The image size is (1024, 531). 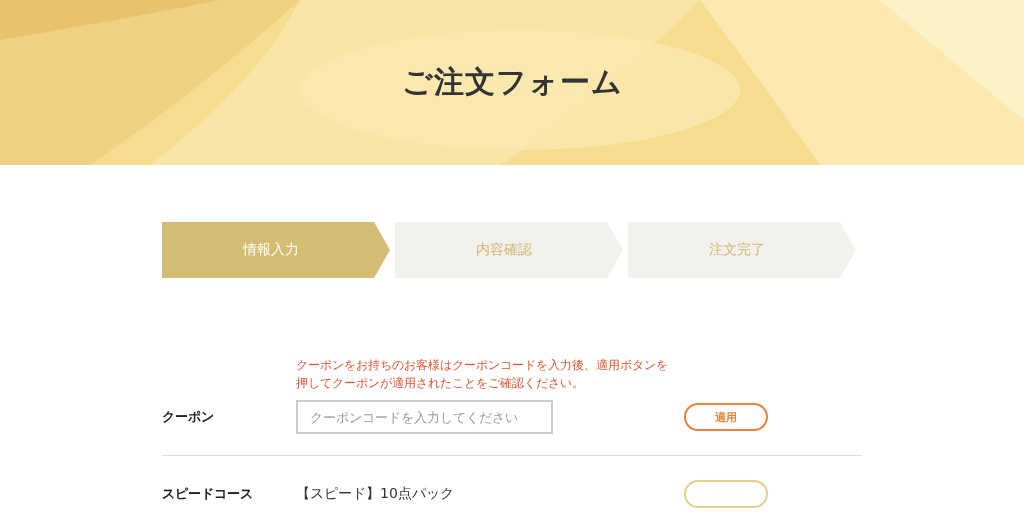 What do you see at coordinates (742, 250) in the screenshot?
I see `progress-step: 注文完了` at bounding box center [742, 250].